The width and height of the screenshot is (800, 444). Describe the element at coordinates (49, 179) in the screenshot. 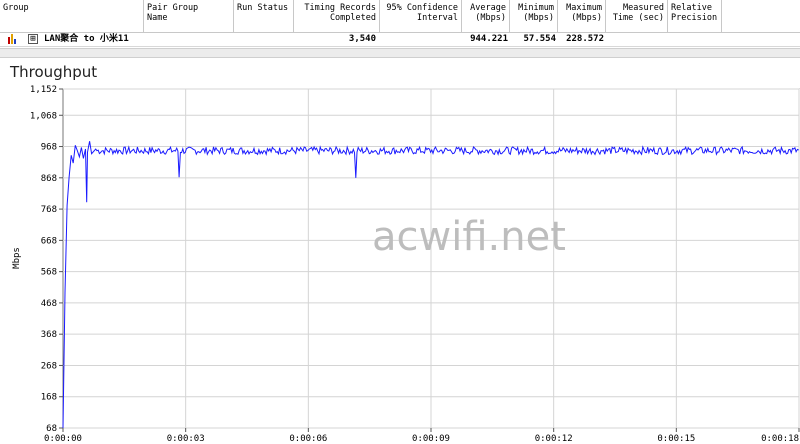

I see `y-tick-label: 868` at that location.